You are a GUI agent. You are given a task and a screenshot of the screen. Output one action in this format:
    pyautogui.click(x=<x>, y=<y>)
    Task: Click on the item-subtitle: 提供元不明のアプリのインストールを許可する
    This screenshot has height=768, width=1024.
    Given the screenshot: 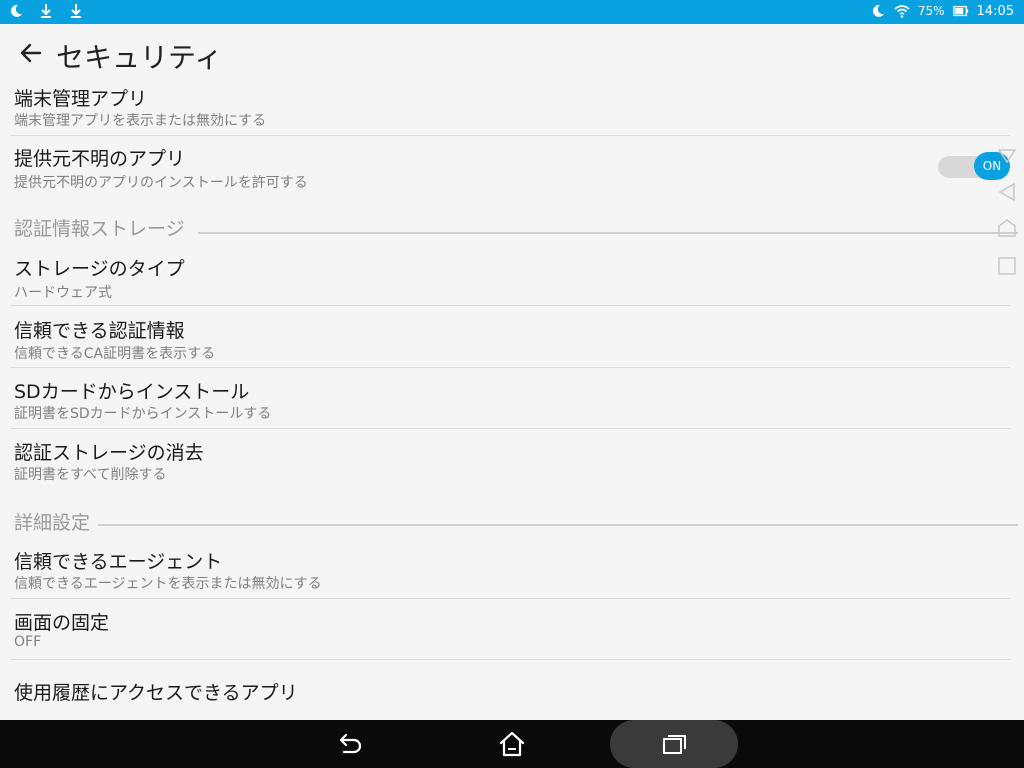 What is the action you would take?
    pyautogui.click(x=161, y=183)
    